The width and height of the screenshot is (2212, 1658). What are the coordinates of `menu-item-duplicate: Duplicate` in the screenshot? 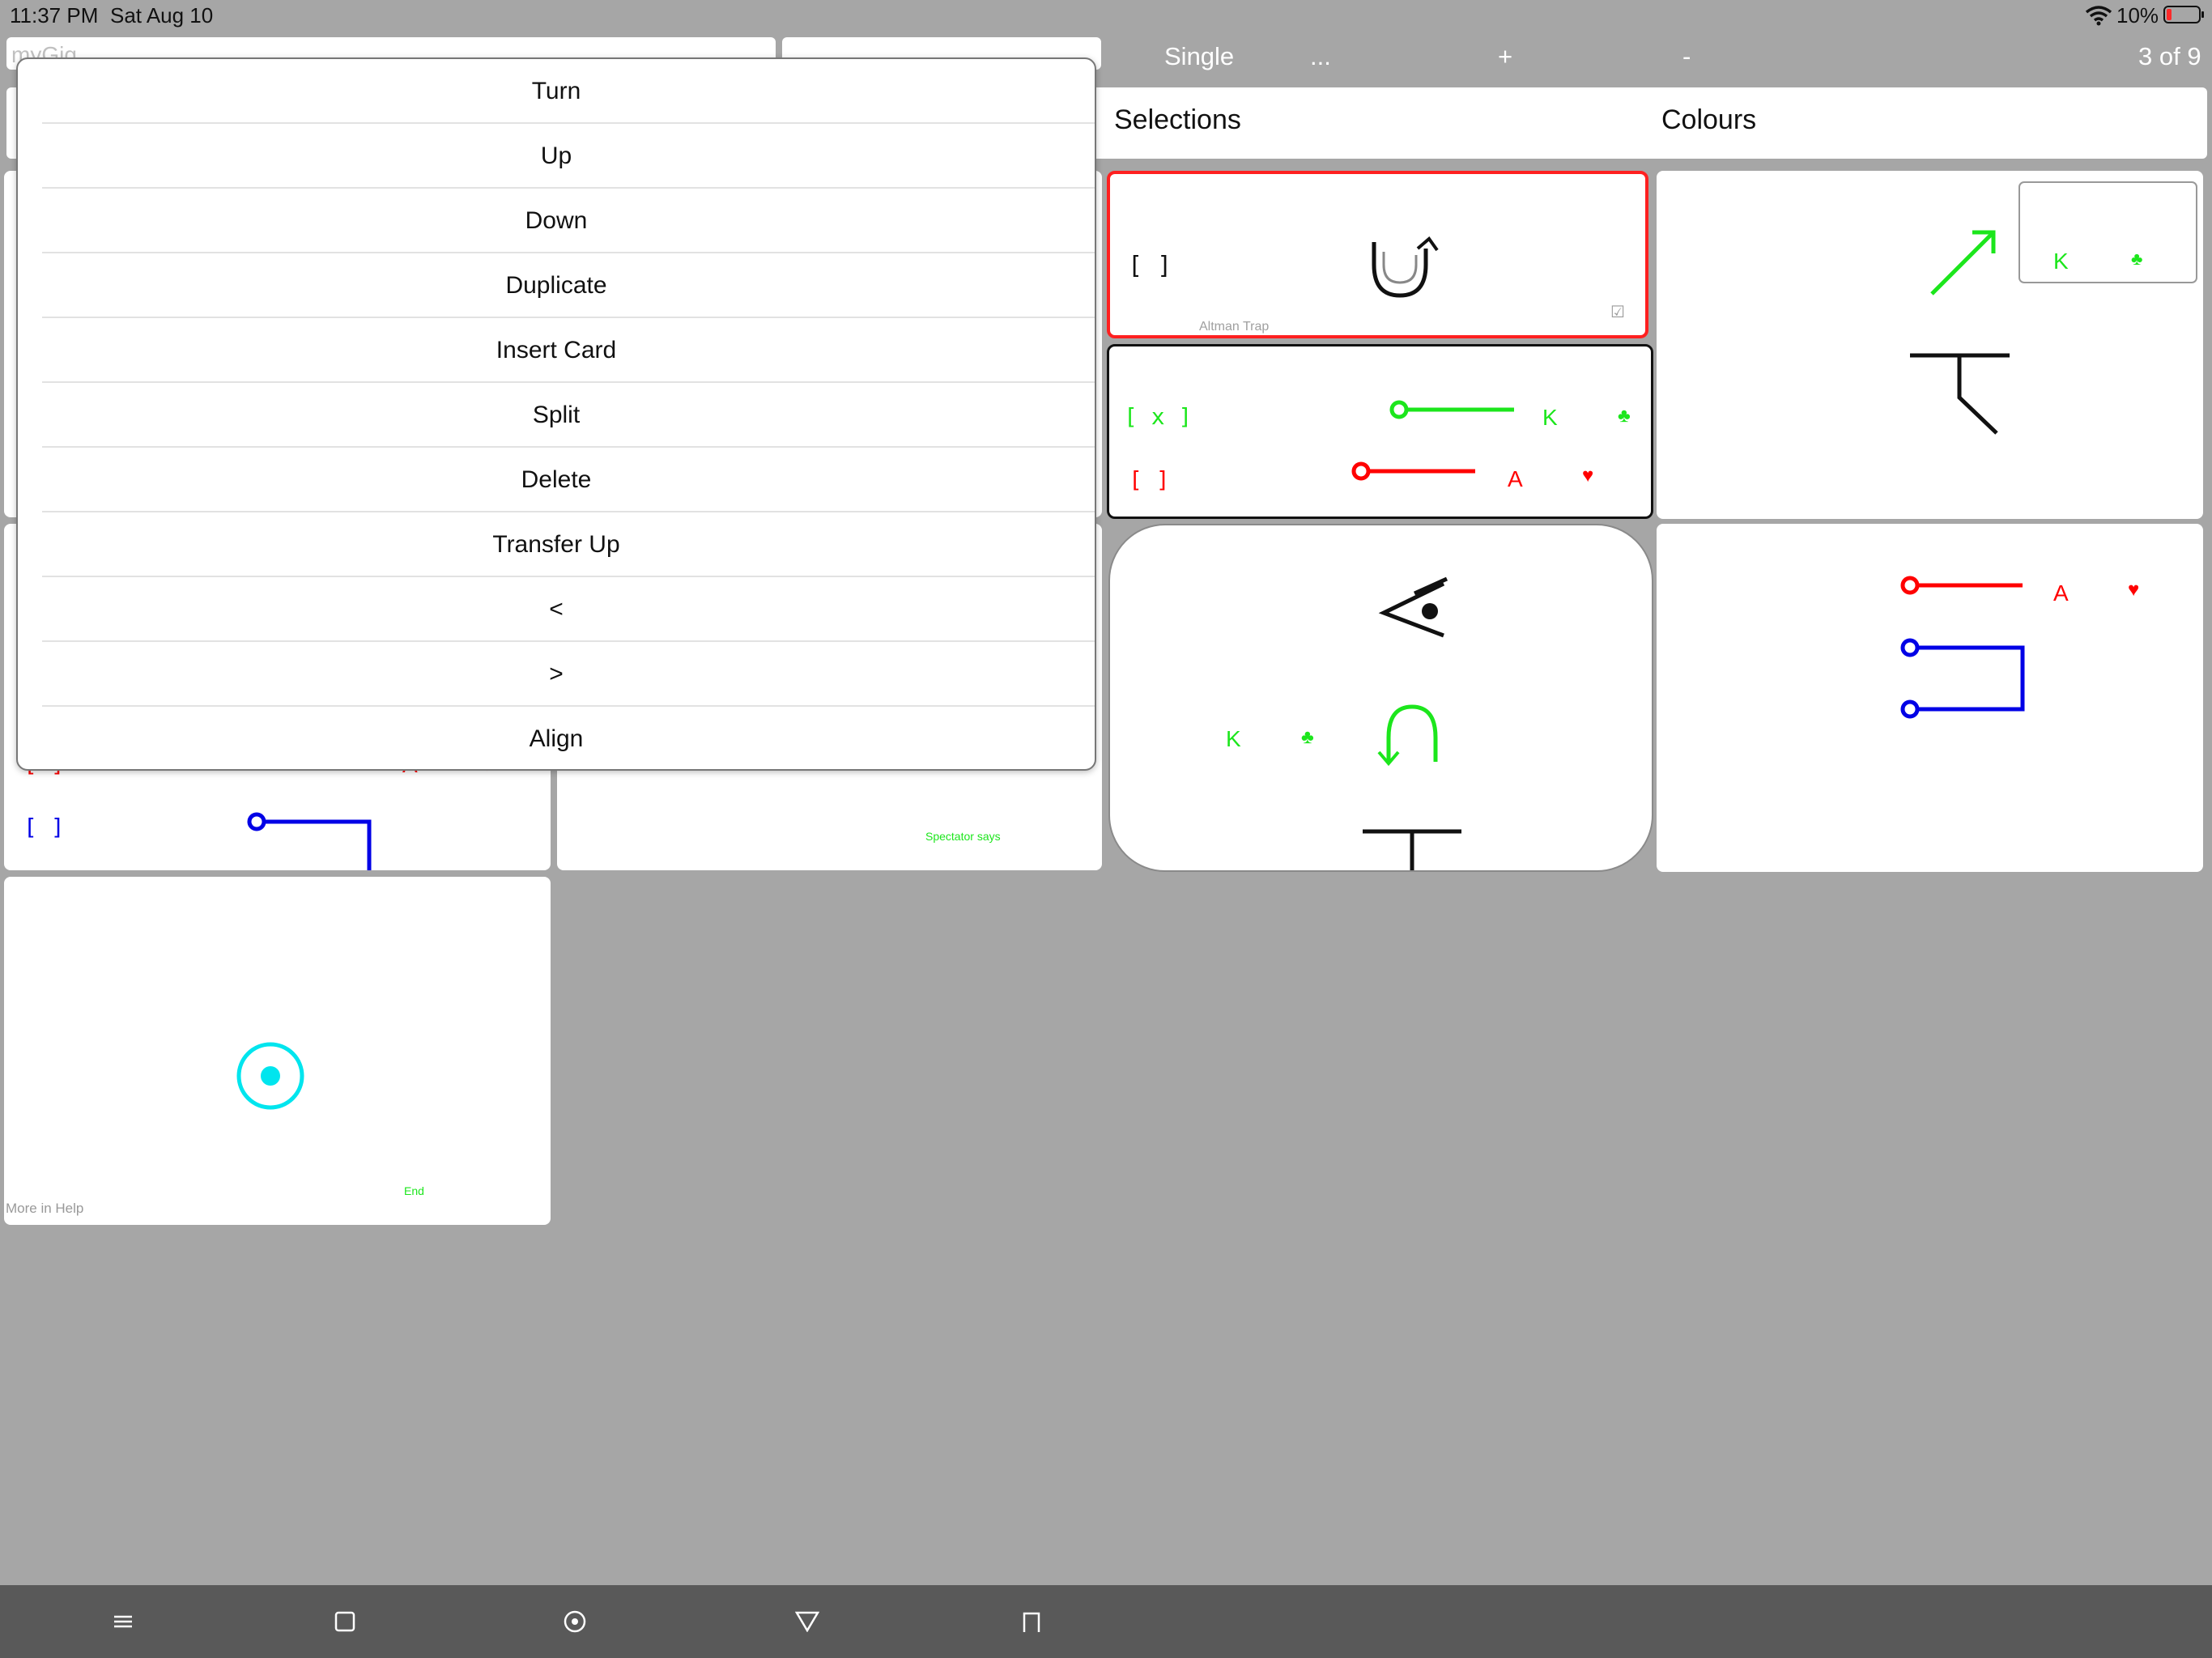 It's located at (556, 285).